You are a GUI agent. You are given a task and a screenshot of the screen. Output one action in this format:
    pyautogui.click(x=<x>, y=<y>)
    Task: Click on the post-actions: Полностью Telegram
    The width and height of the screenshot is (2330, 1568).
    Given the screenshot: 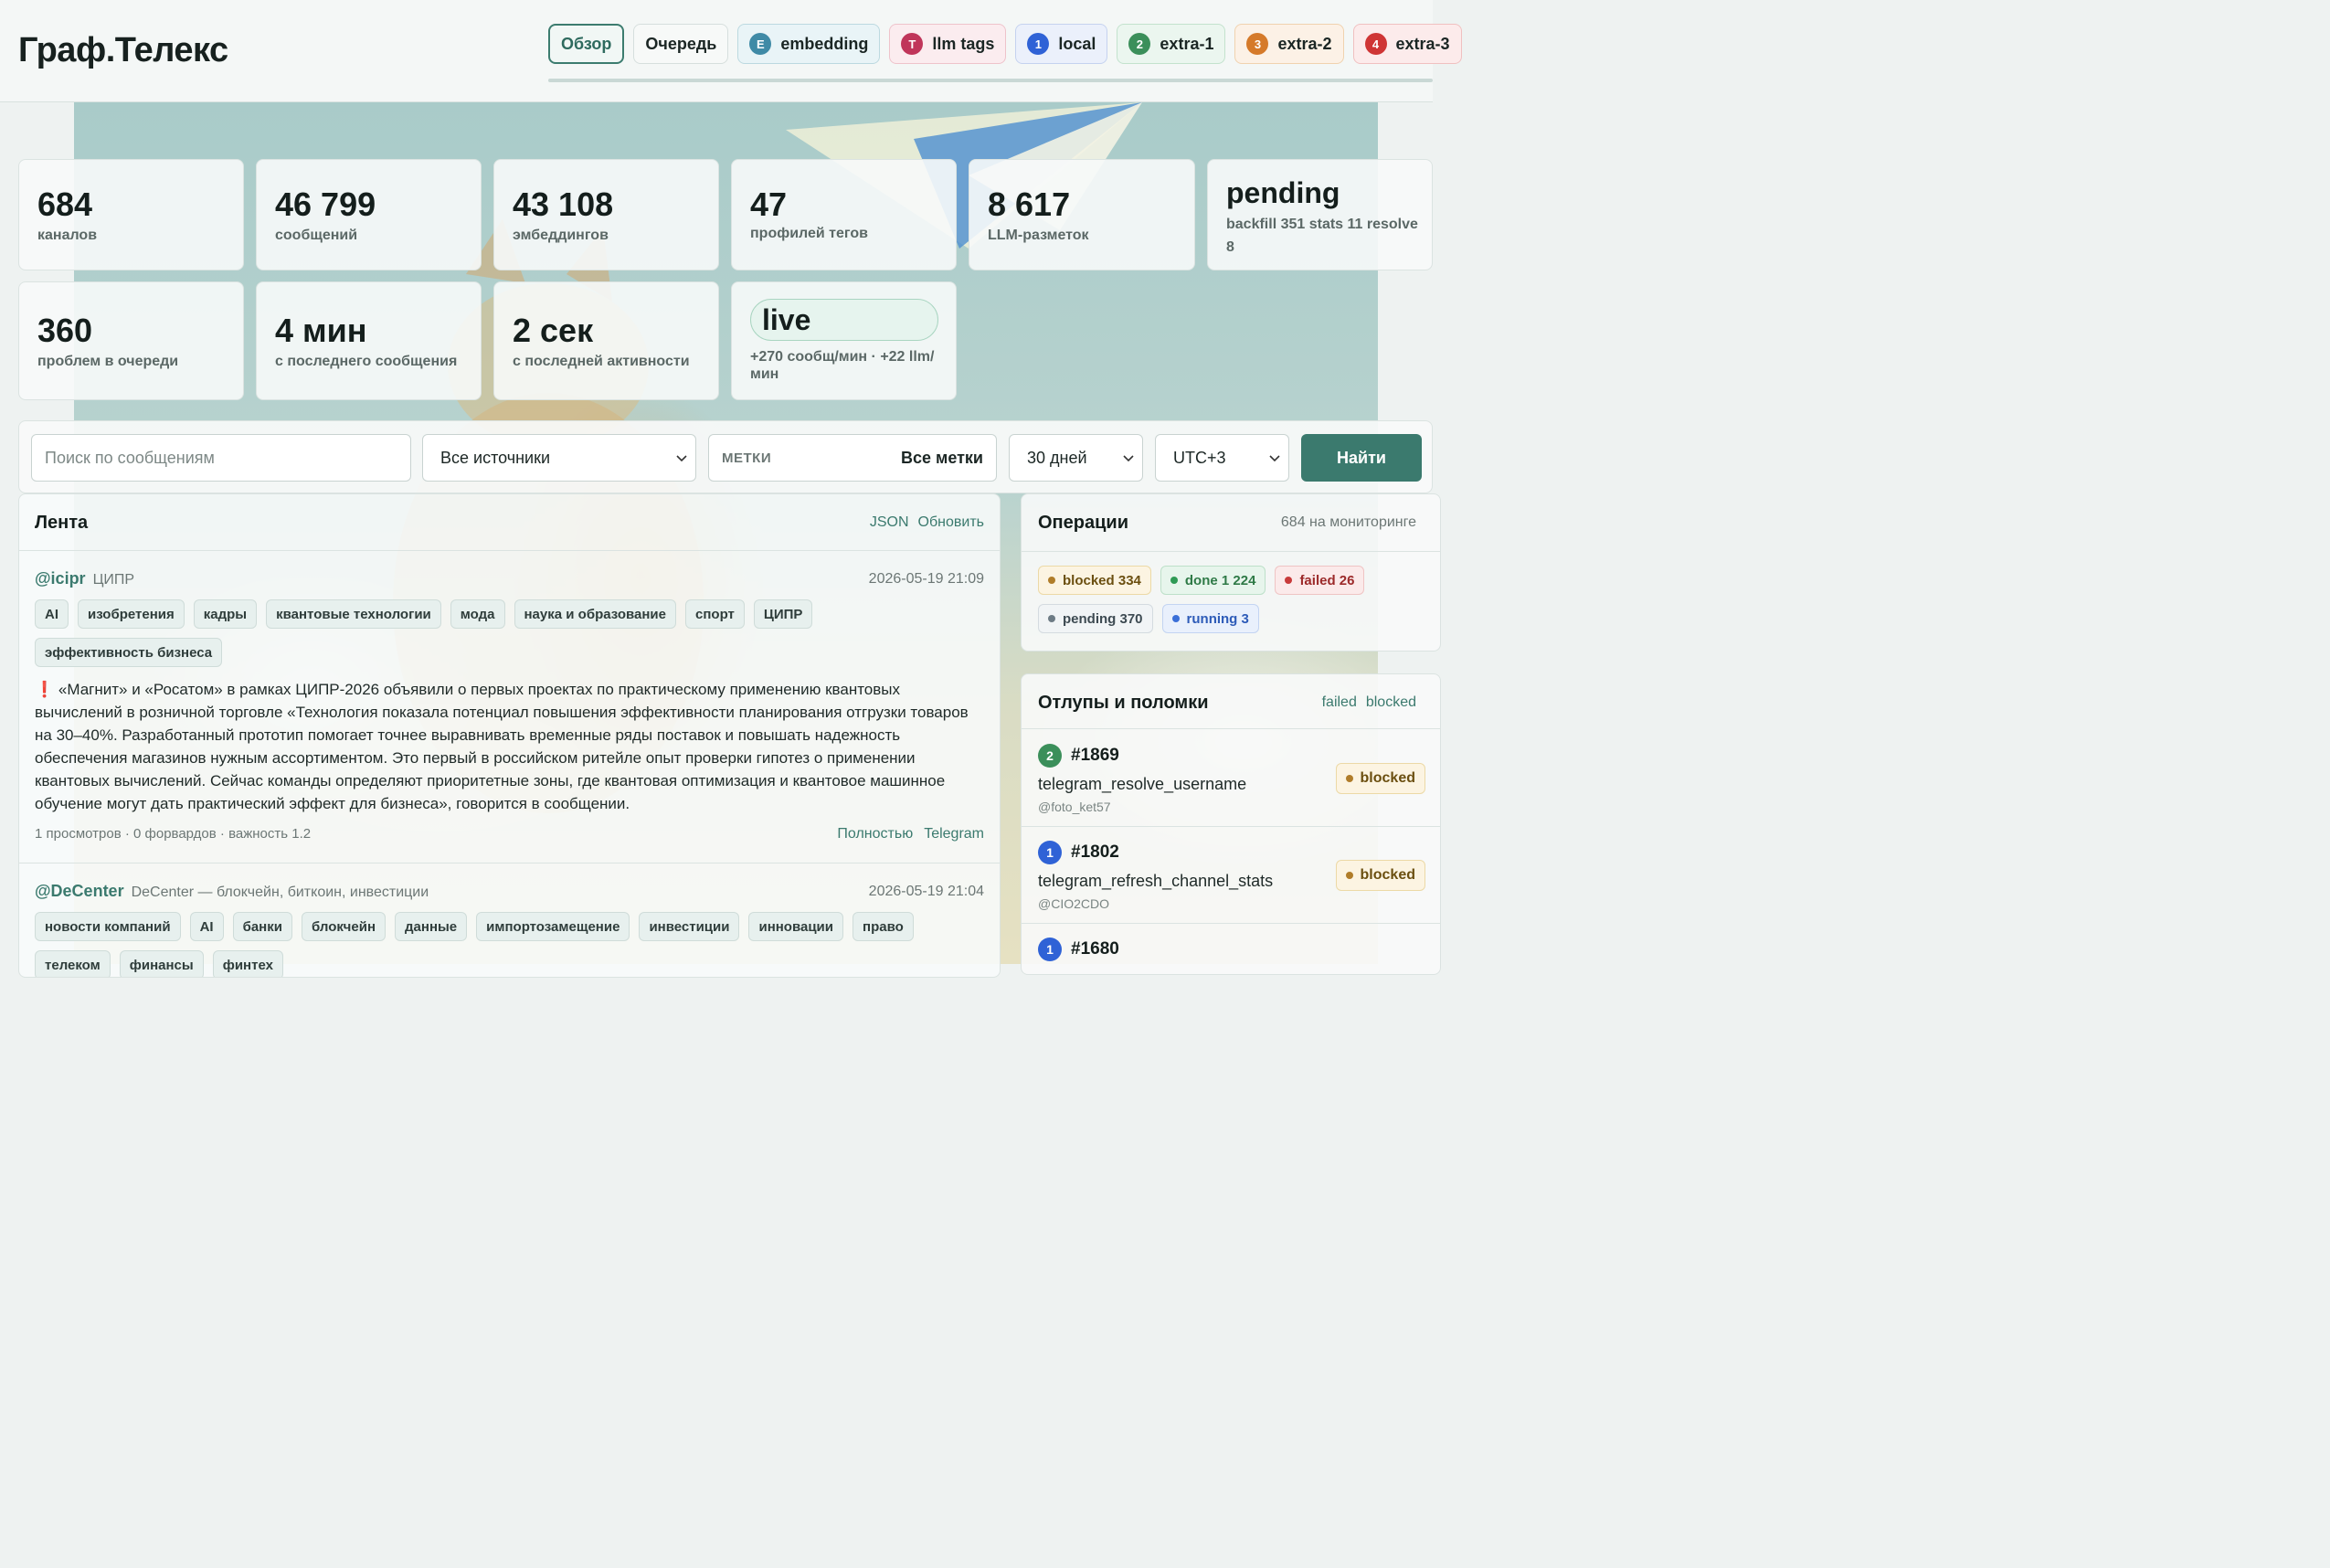 What is the action you would take?
    pyautogui.click(x=910, y=834)
    